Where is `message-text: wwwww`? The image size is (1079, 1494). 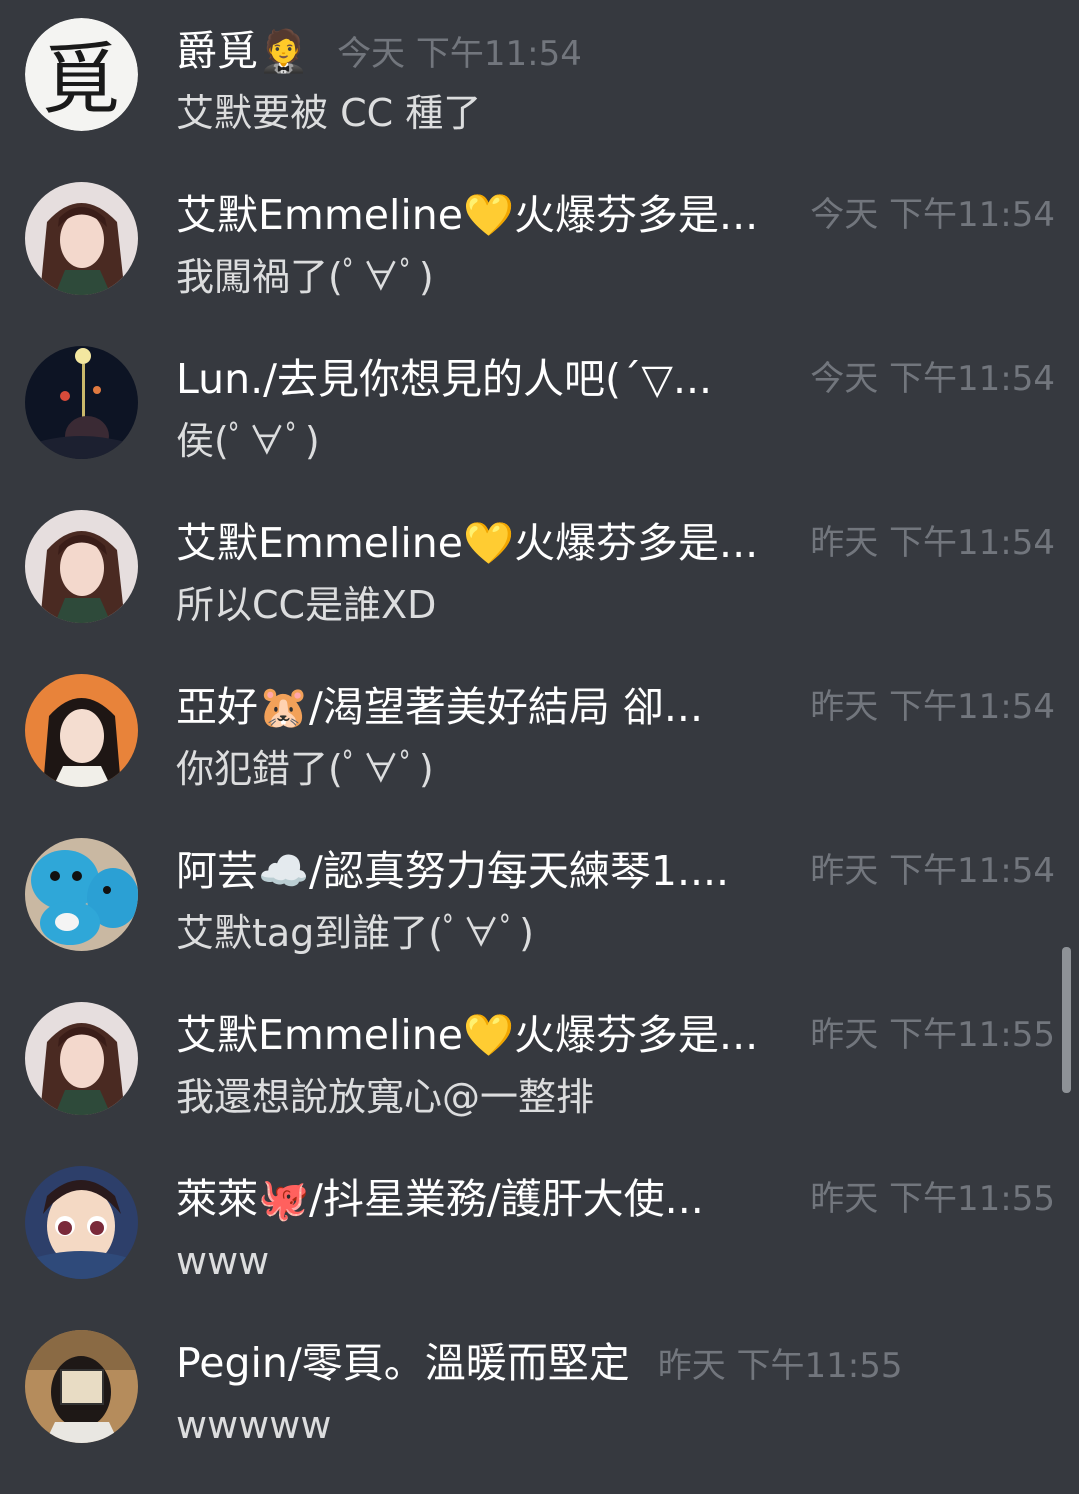 message-text: wwwww is located at coordinates (254, 1425).